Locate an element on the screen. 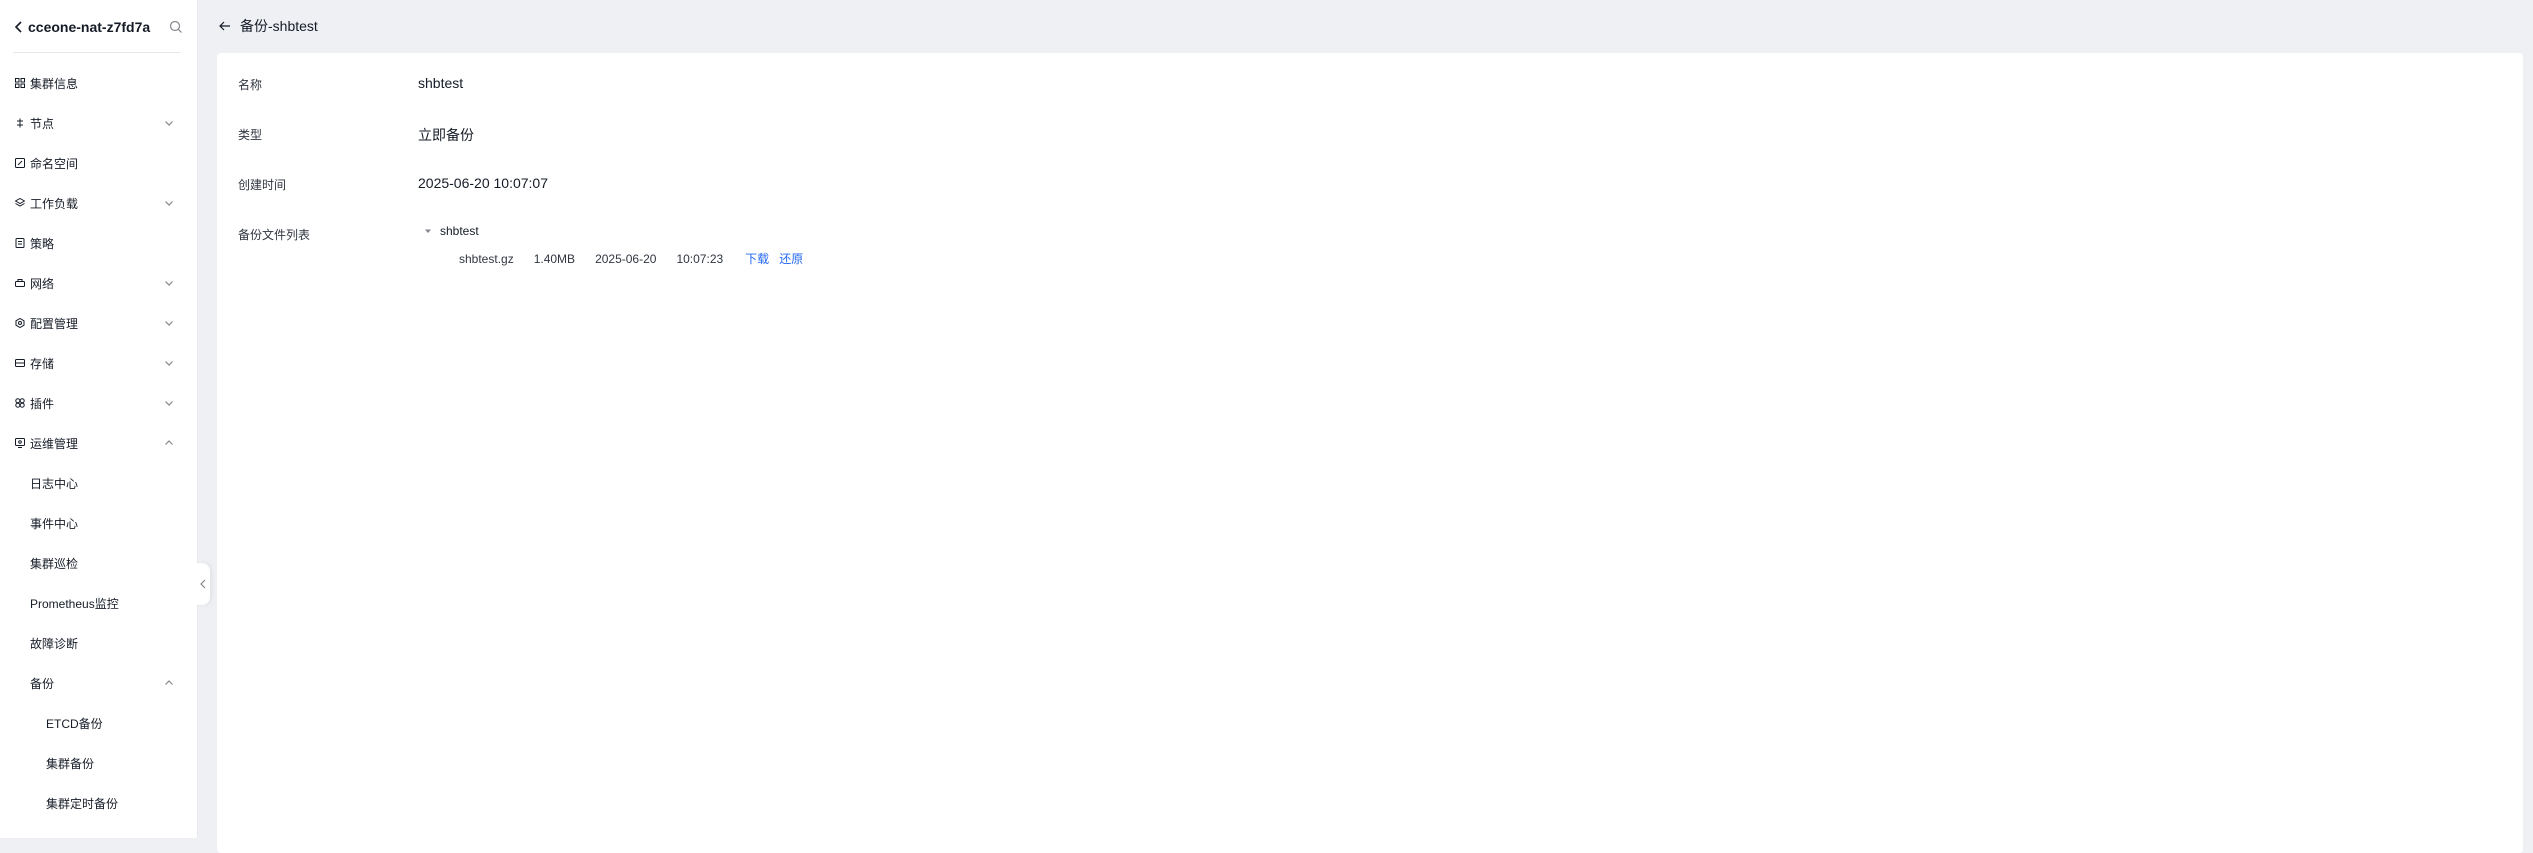 Image resolution: width=2533 pixels, height=853 pixels. caret-down-icon is located at coordinates (428, 231).